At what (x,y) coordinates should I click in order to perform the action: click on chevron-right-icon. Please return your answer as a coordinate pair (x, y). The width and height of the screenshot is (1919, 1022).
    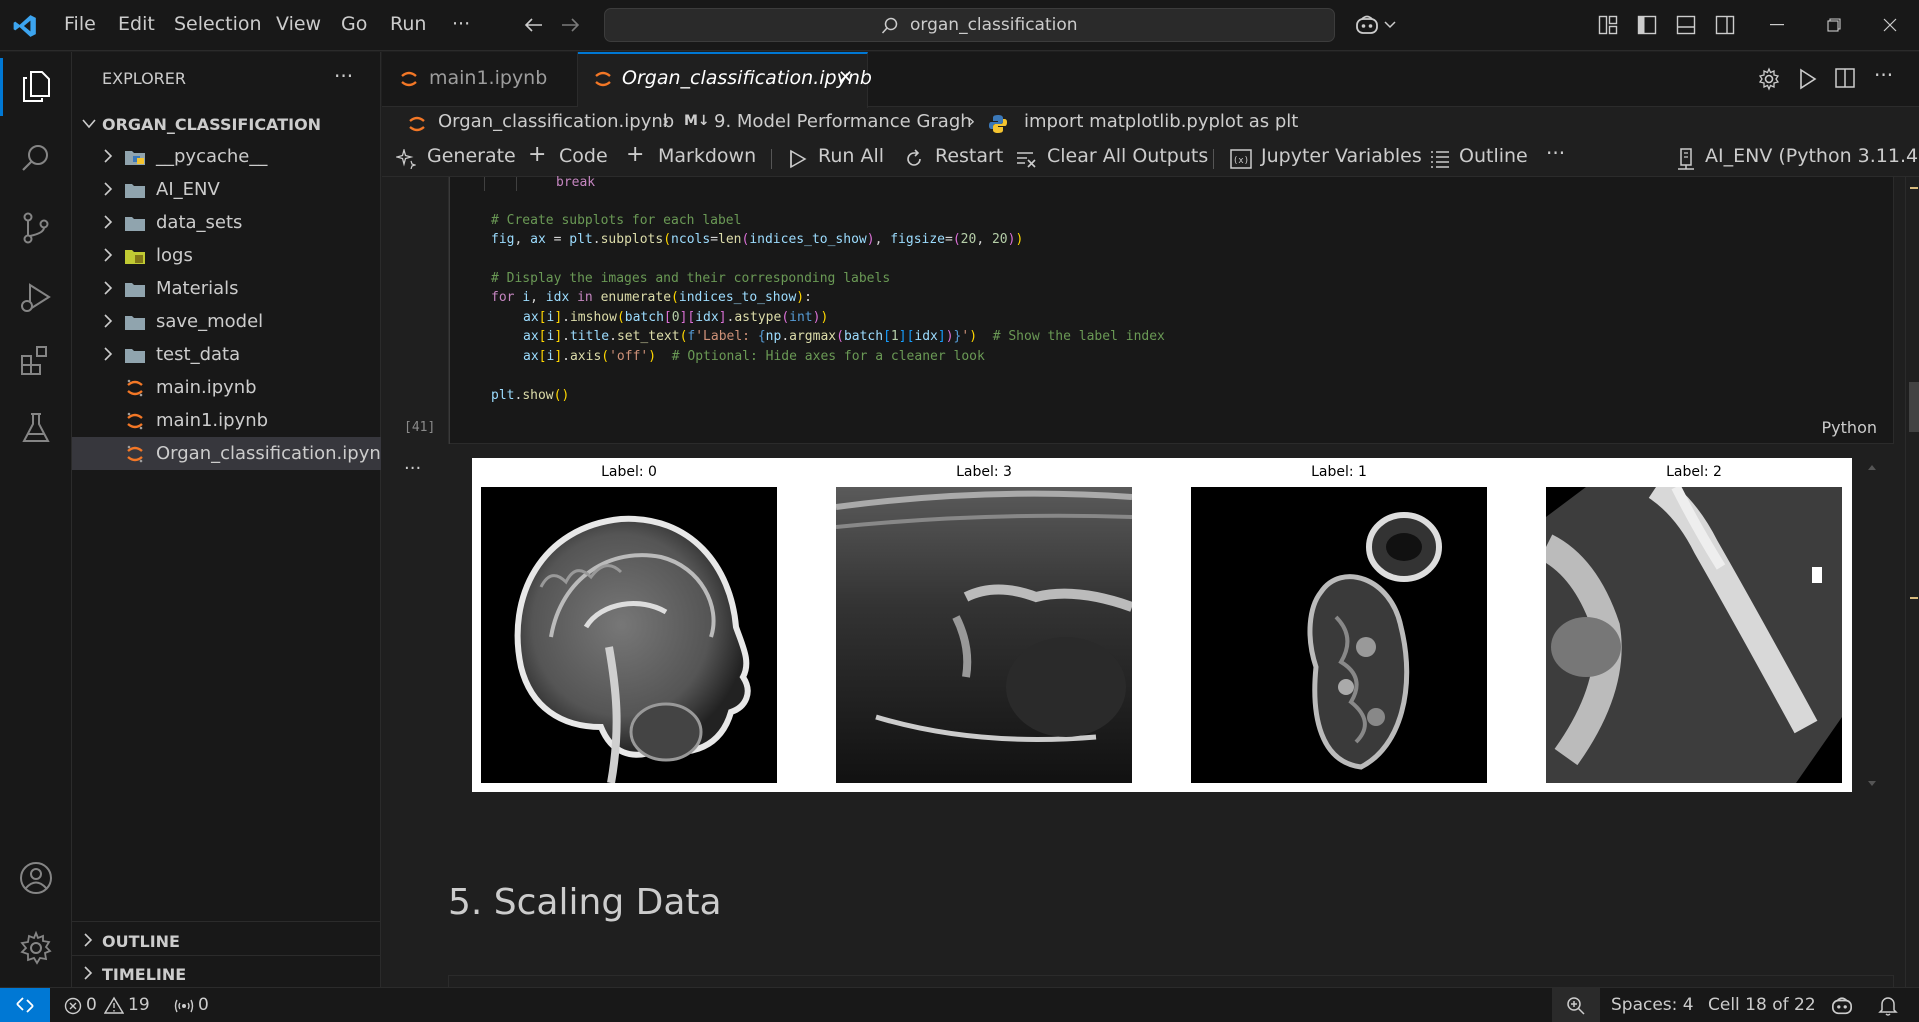
    Looking at the image, I should click on (108, 222).